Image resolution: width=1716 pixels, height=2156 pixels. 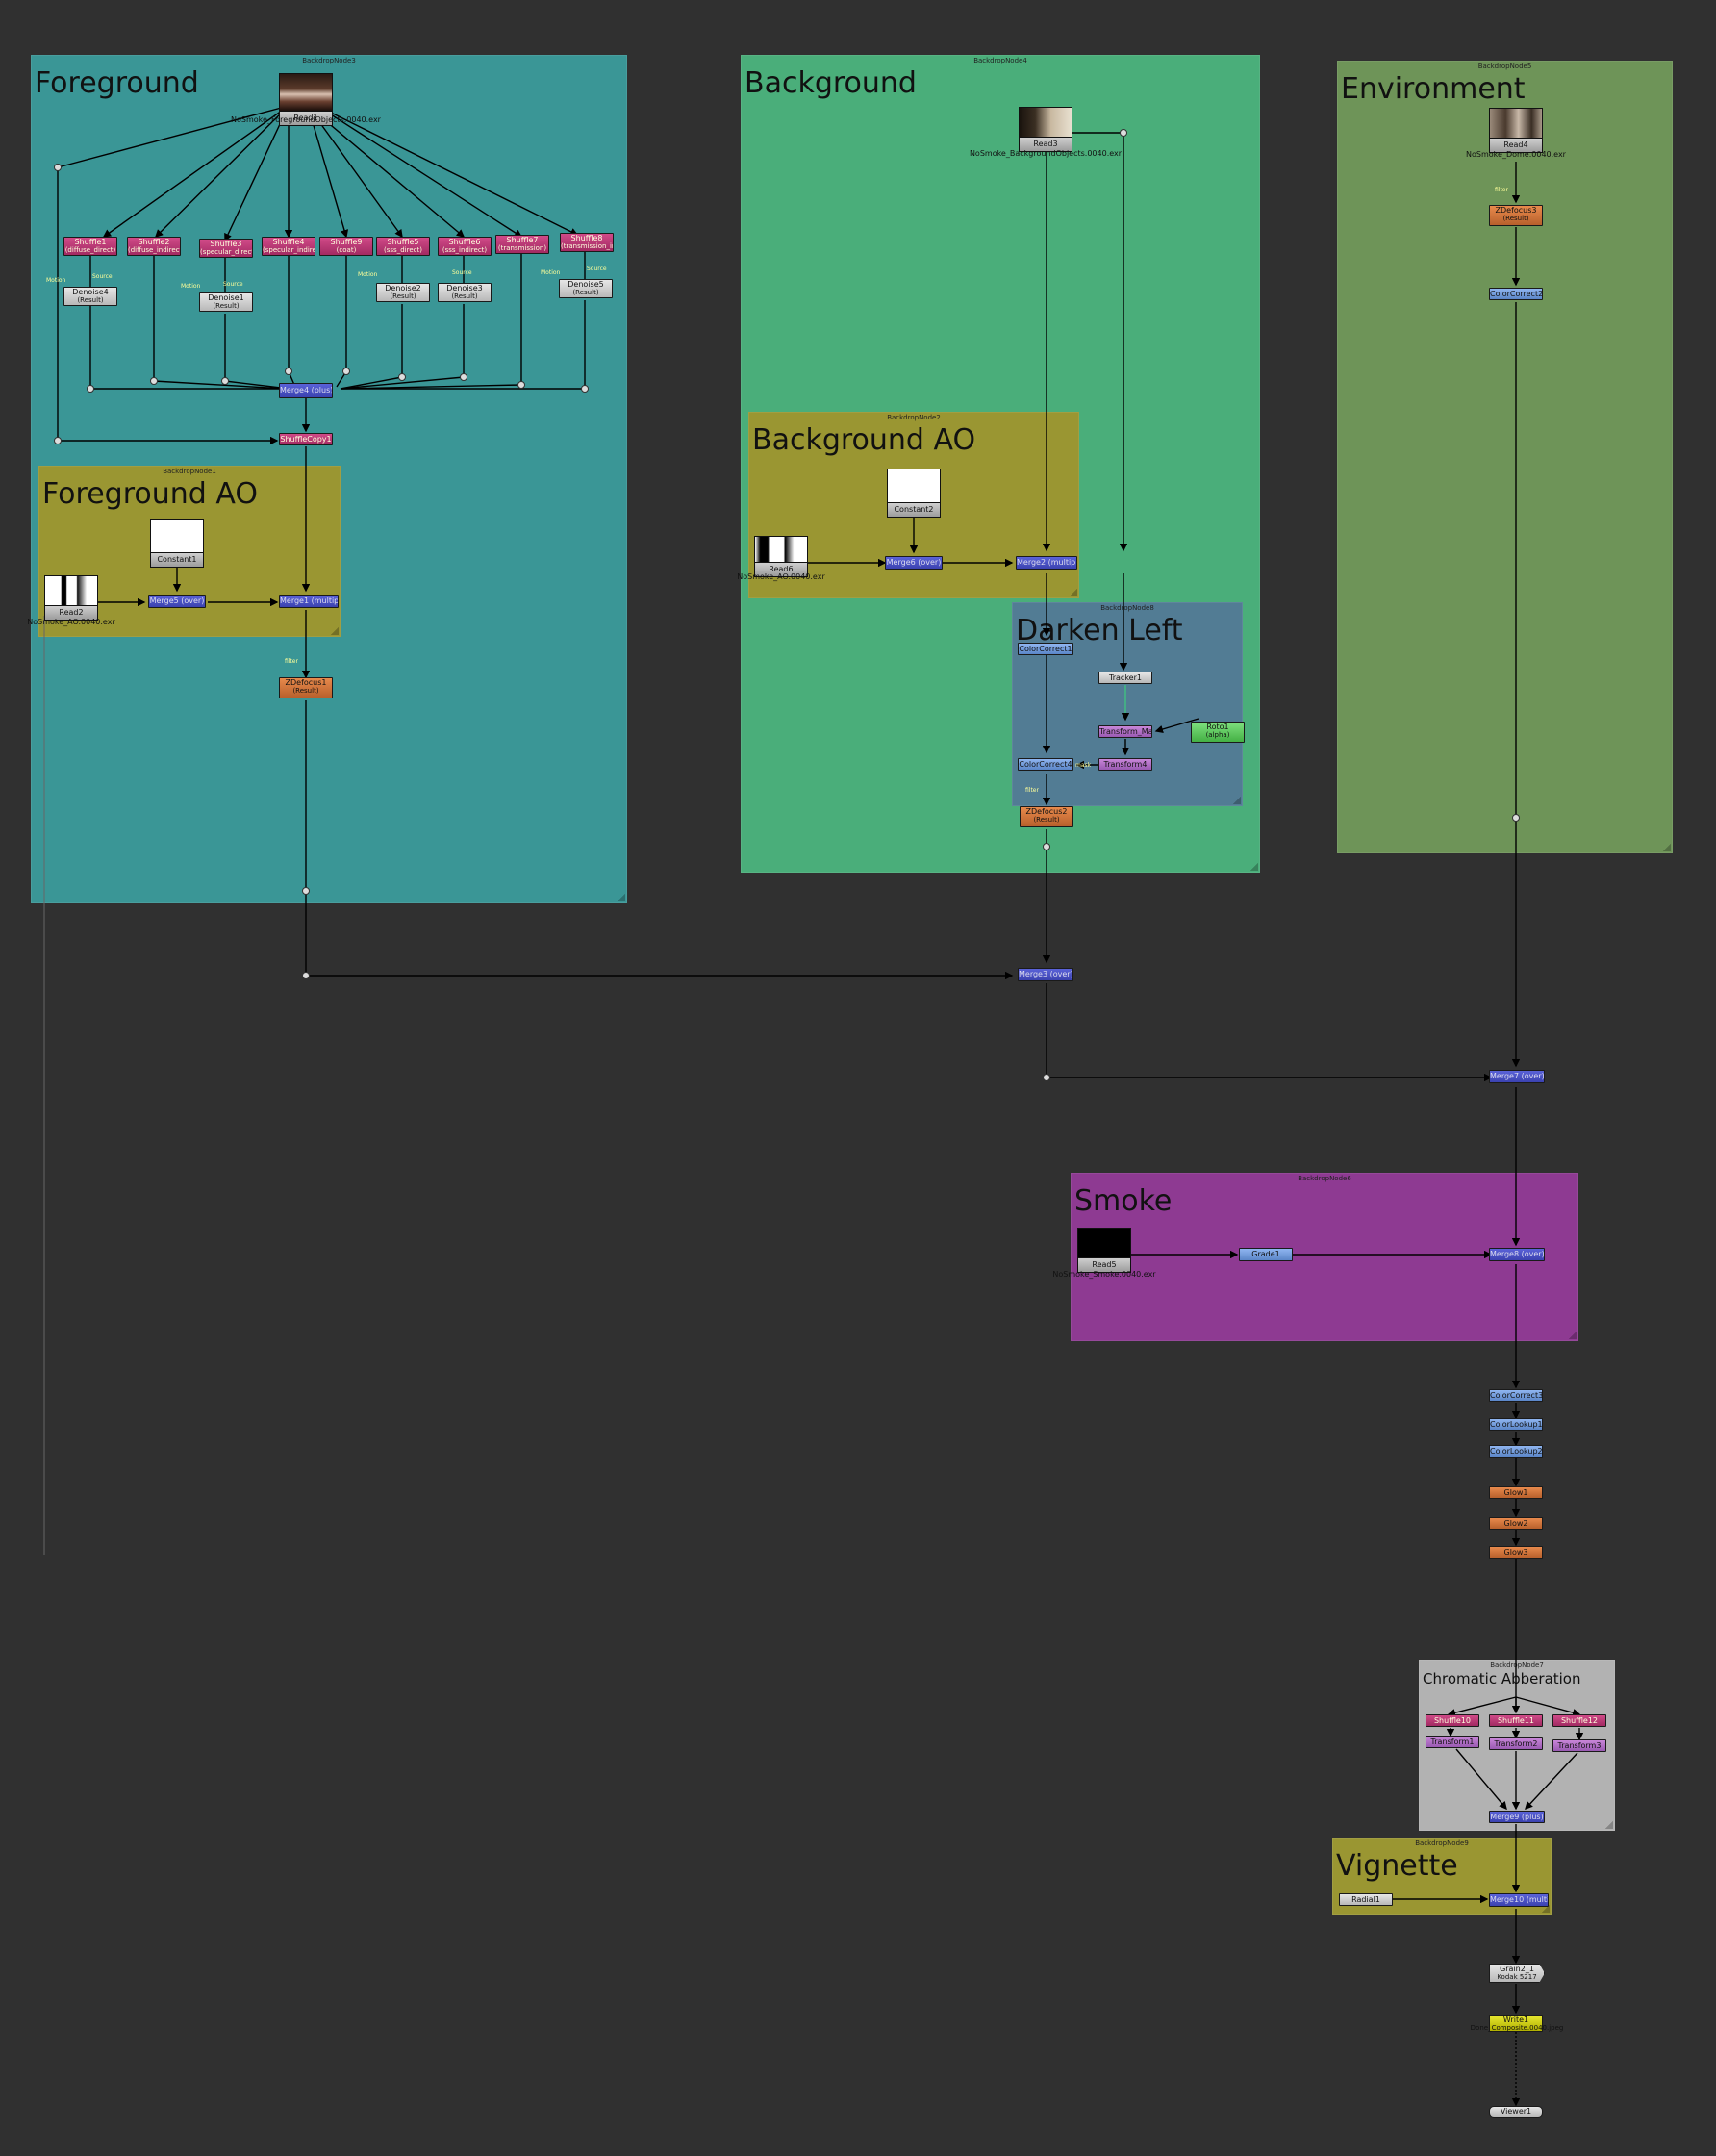 What do you see at coordinates (1517, 1817) in the screenshot?
I see `merge-ca-node: Merge9 (plus)` at bounding box center [1517, 1817].